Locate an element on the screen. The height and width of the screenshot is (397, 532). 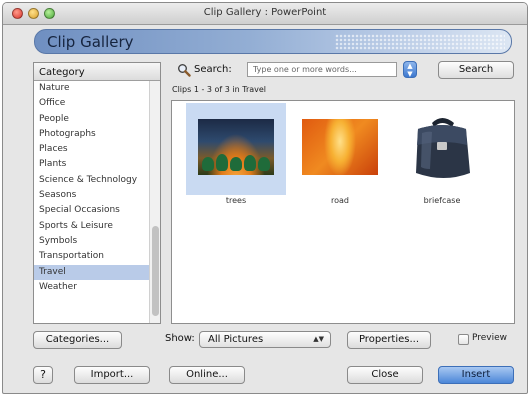
search-button: Search is located at coordinates (476, 70).